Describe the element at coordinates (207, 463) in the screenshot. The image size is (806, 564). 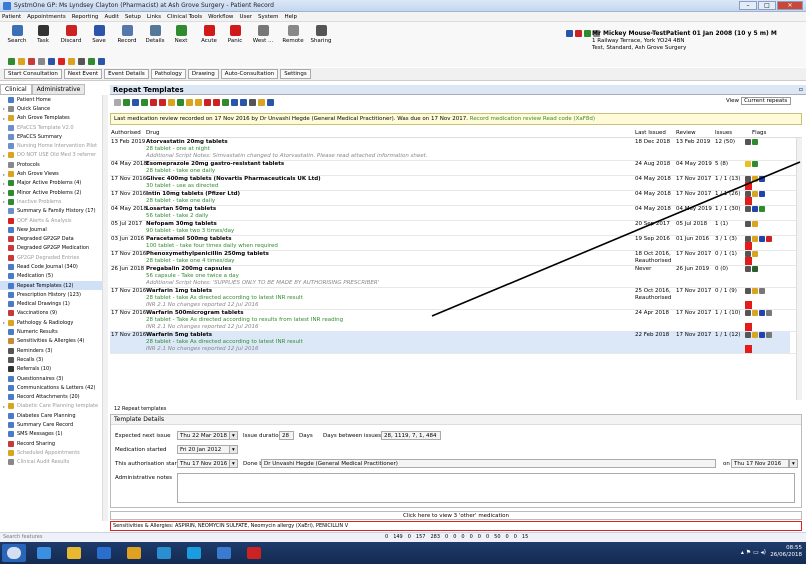
I see `auth-started-field: Thu 17 Nov 2016` at that location.